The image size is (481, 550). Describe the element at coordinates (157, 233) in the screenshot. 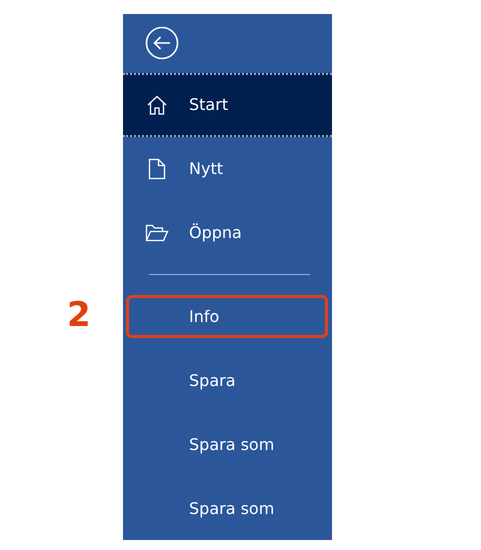

I see `folder-icon` at that location.